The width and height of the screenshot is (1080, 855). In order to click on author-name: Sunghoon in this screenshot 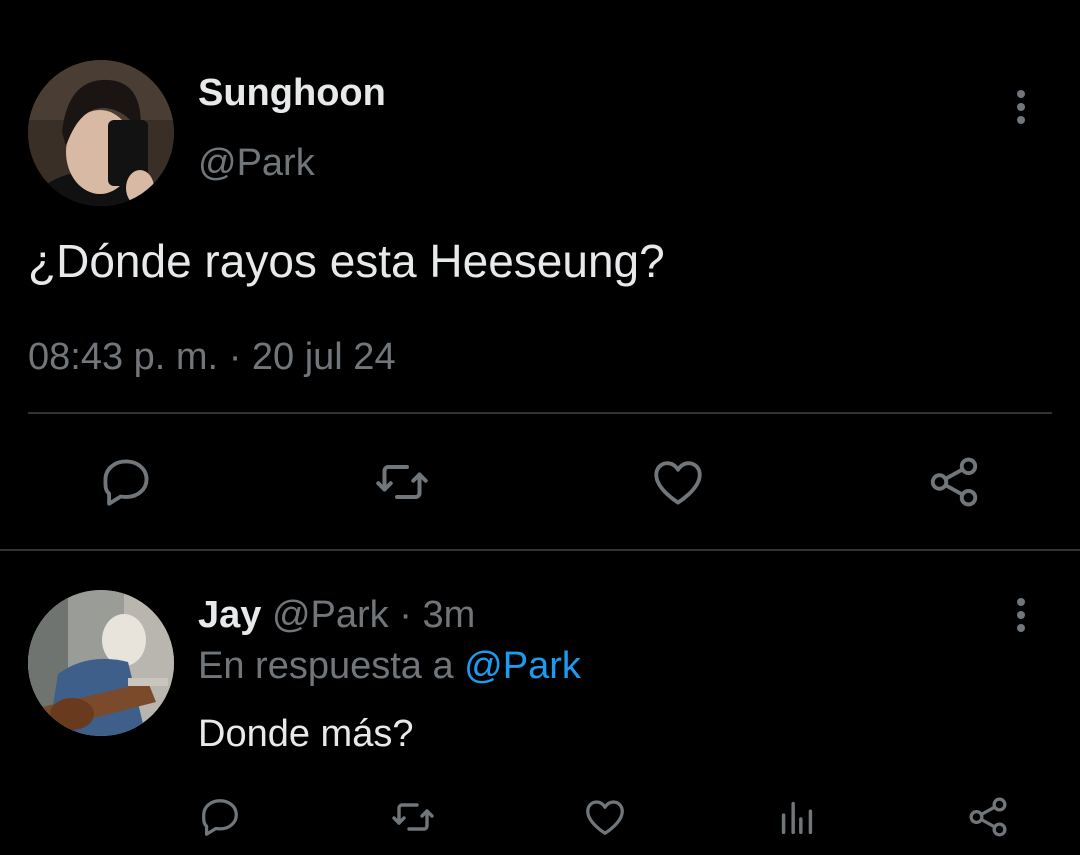, I will do `click(292, 93)`.